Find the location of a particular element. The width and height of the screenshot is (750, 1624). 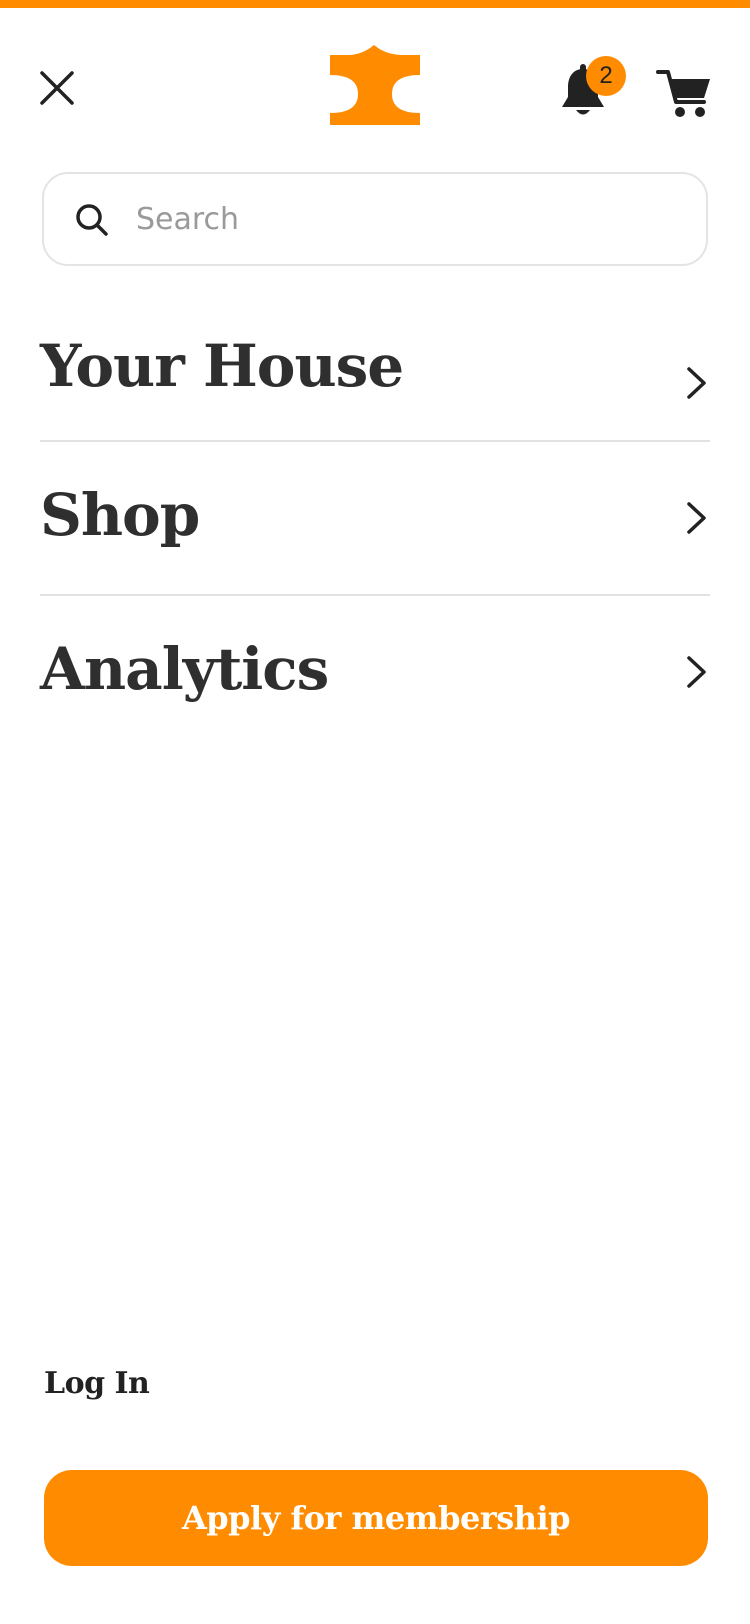

login-link: Log In is located at coordinates (97, 1383).